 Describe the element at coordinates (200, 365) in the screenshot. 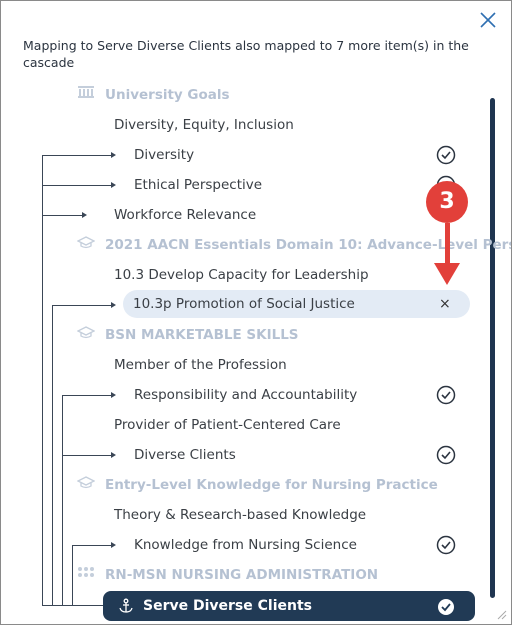

I see `tree-item: Member of the Profession` at that location.